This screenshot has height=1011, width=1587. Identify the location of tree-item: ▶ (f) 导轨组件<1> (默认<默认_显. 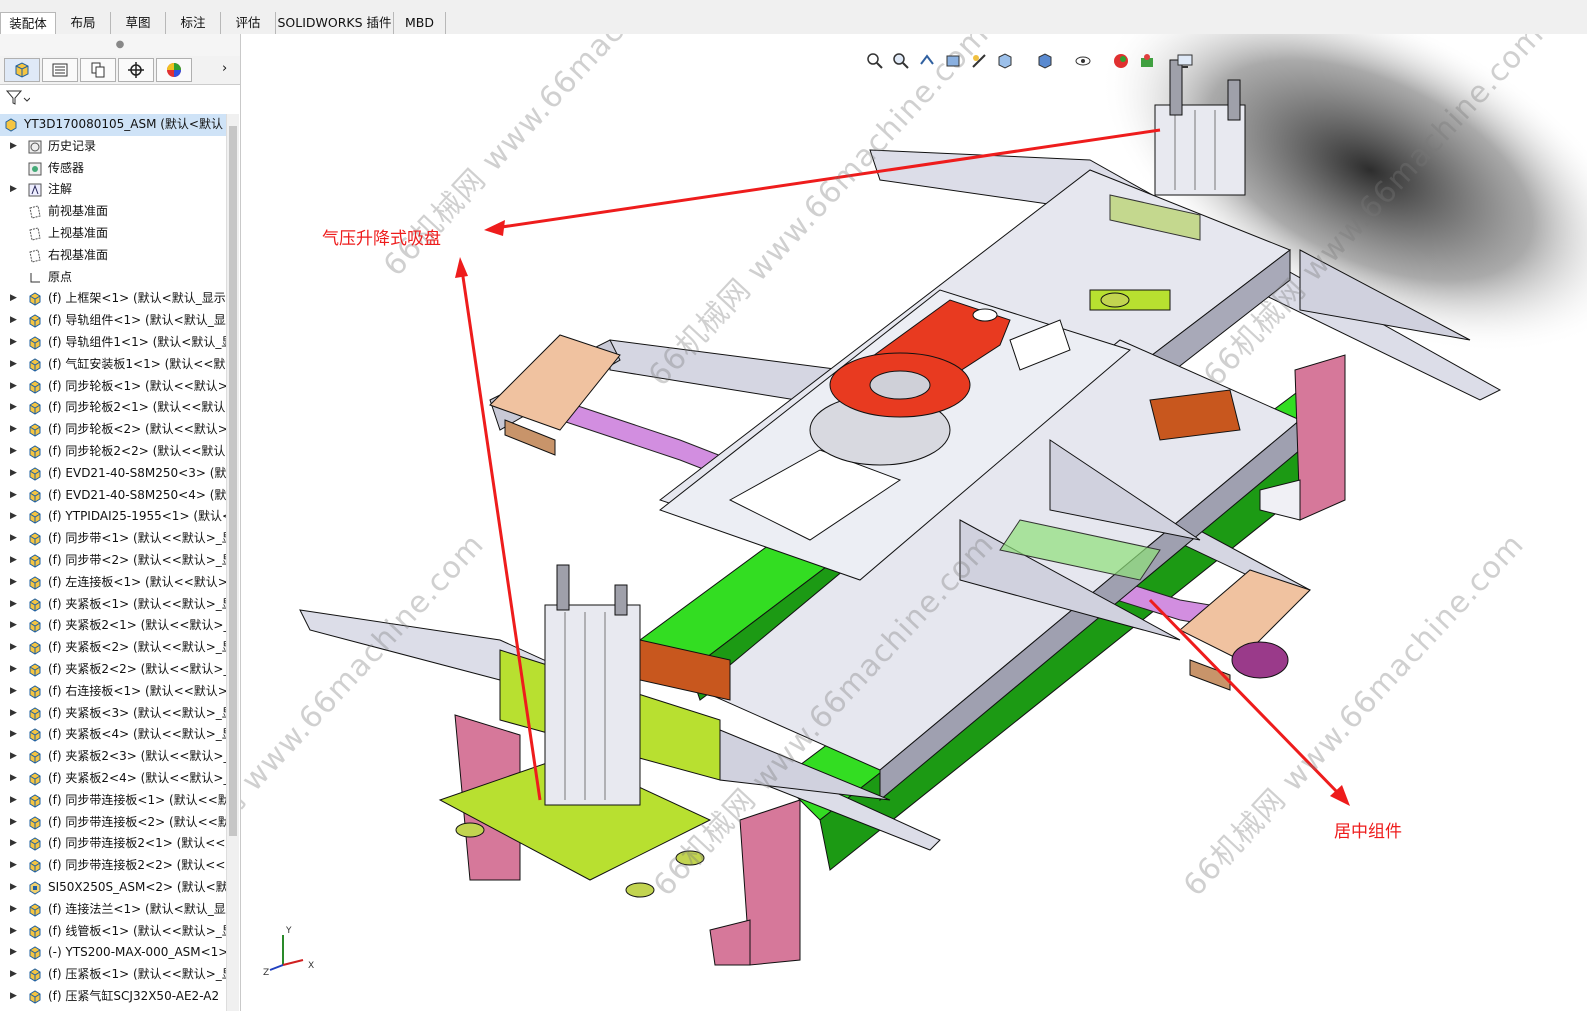
(113, 321).